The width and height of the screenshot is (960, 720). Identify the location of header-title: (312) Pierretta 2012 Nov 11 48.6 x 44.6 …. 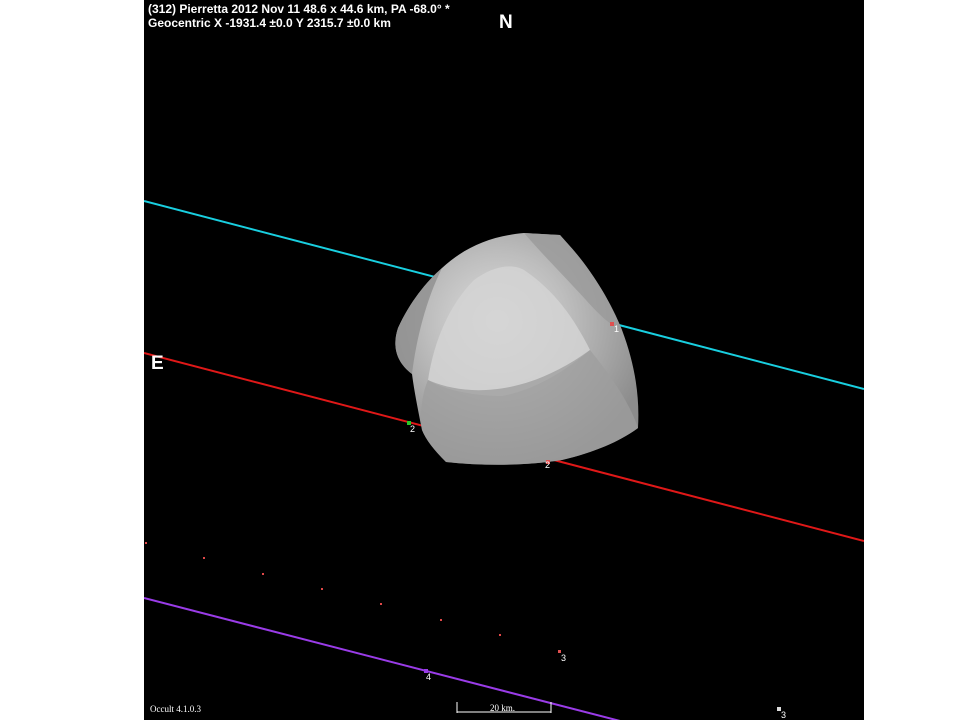
(299, 9).